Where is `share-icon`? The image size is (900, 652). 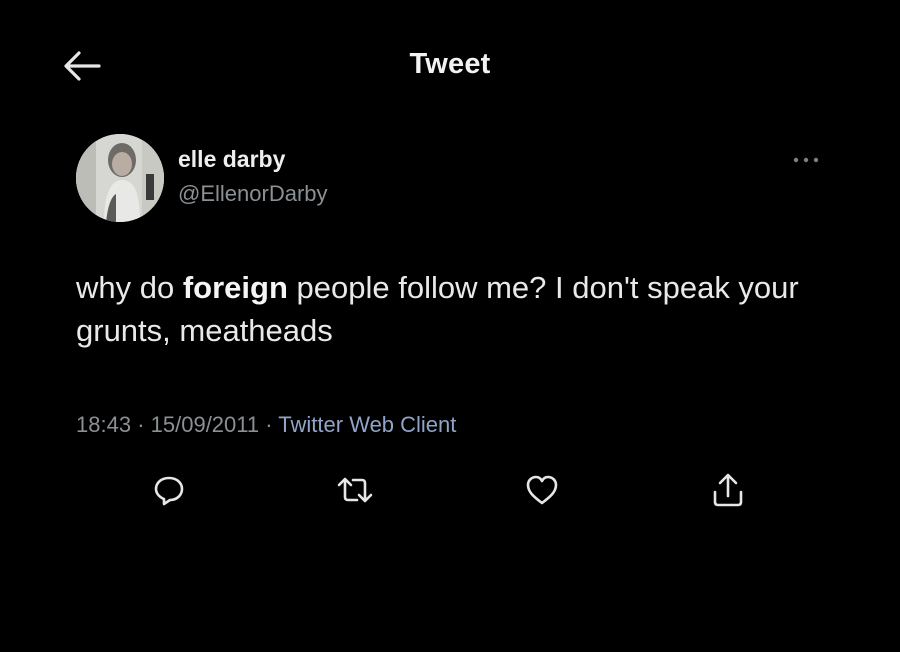 share-icon is located at coordinates (728, 492).